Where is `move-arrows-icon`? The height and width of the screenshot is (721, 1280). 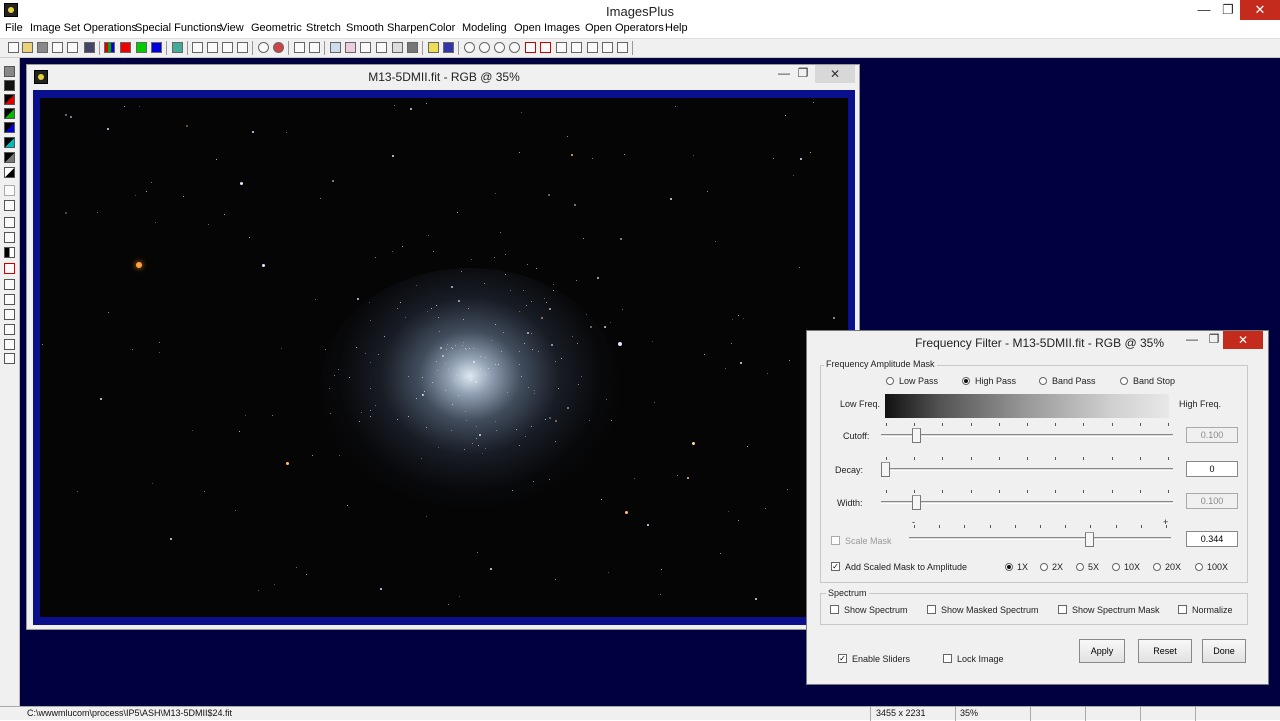 move-arrows-icon is located at coordinates (9, 284).